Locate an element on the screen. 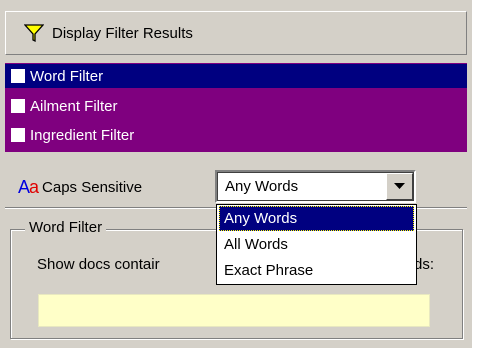 This screenshot has height=348, width=485. option-all-words: All Words is located at coordinates (316, 244).